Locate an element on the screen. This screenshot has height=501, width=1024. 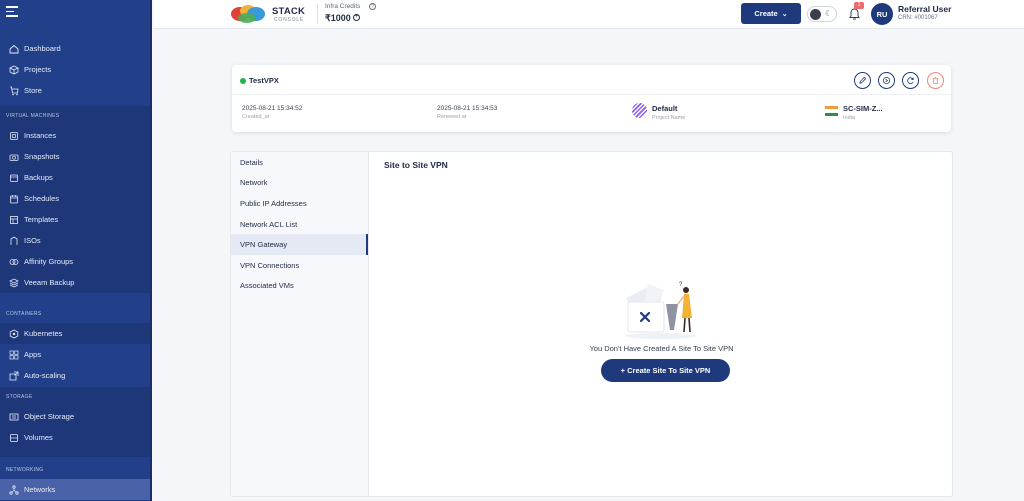
tab-details: Details is located at coordinates (299, 162).